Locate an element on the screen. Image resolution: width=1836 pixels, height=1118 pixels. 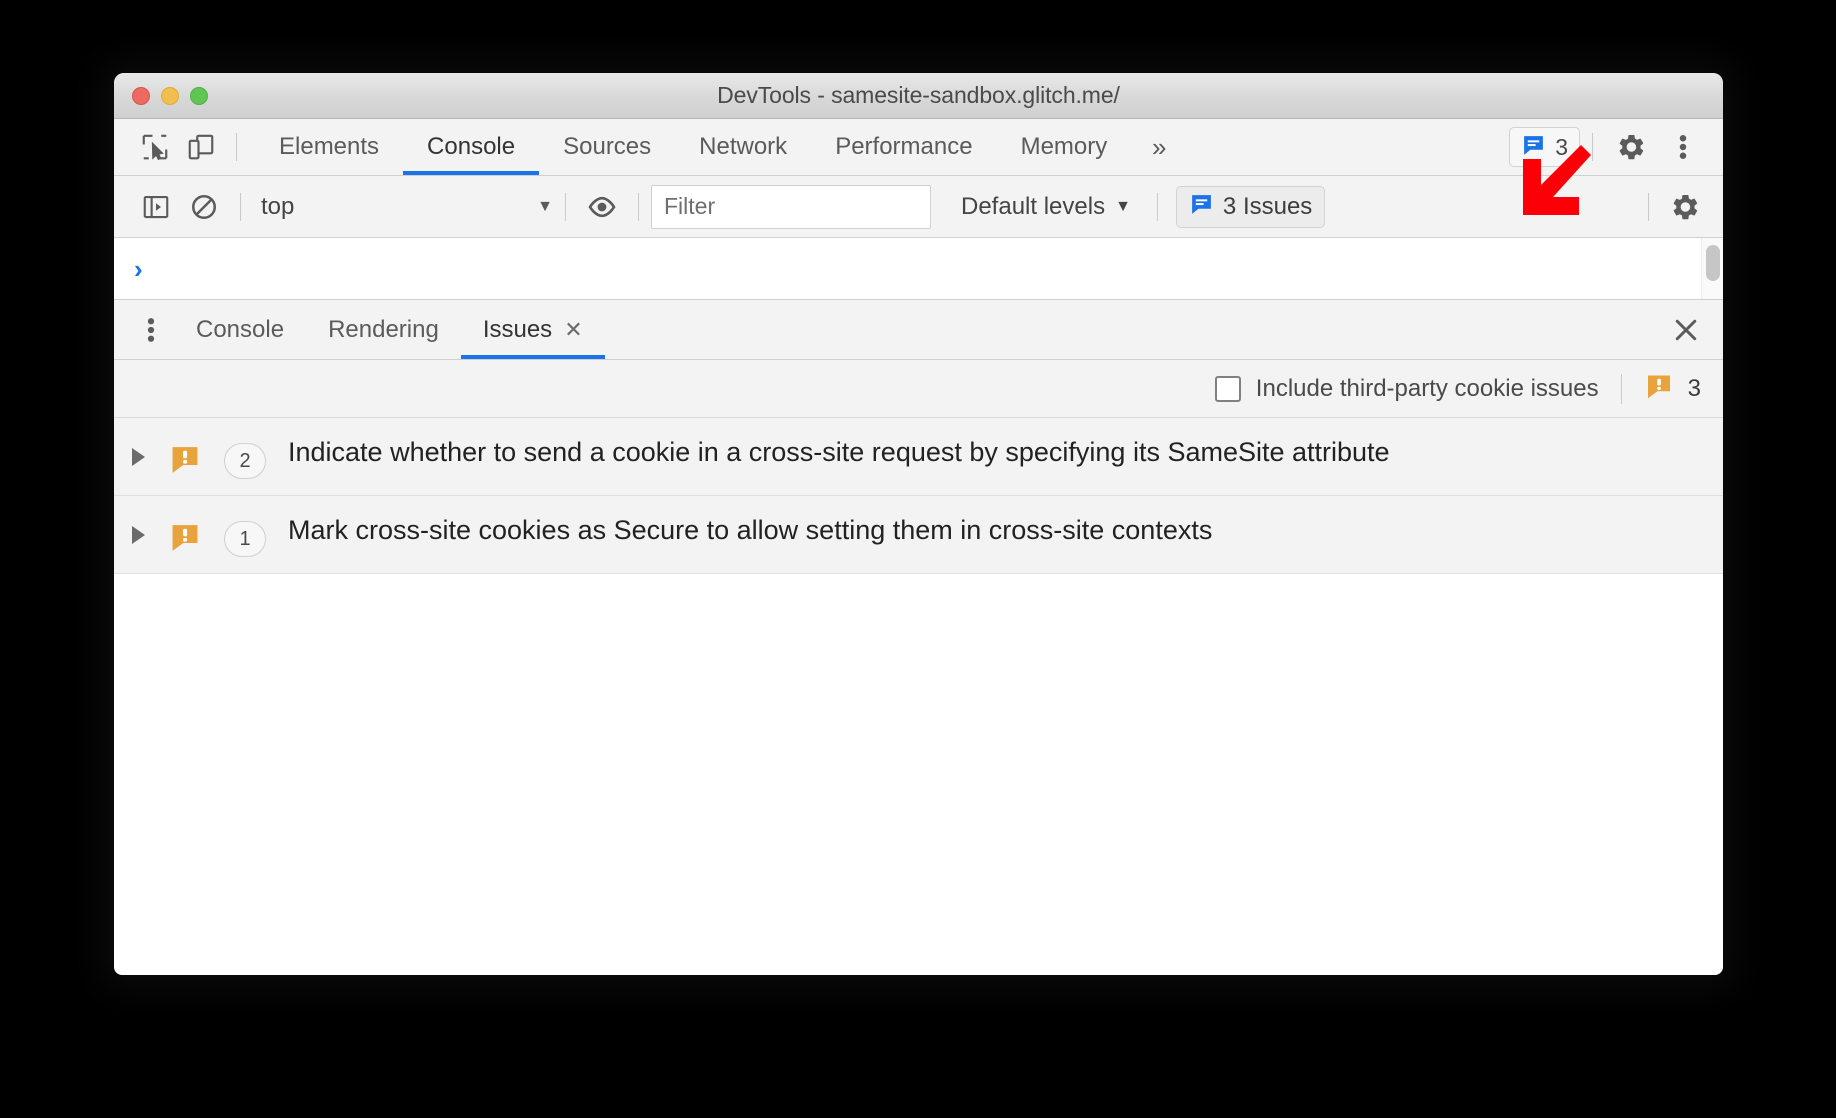
console-toolbar: top ▼ Filter Default levels ▼ 3 Issues is located at coordinates (918, 207).